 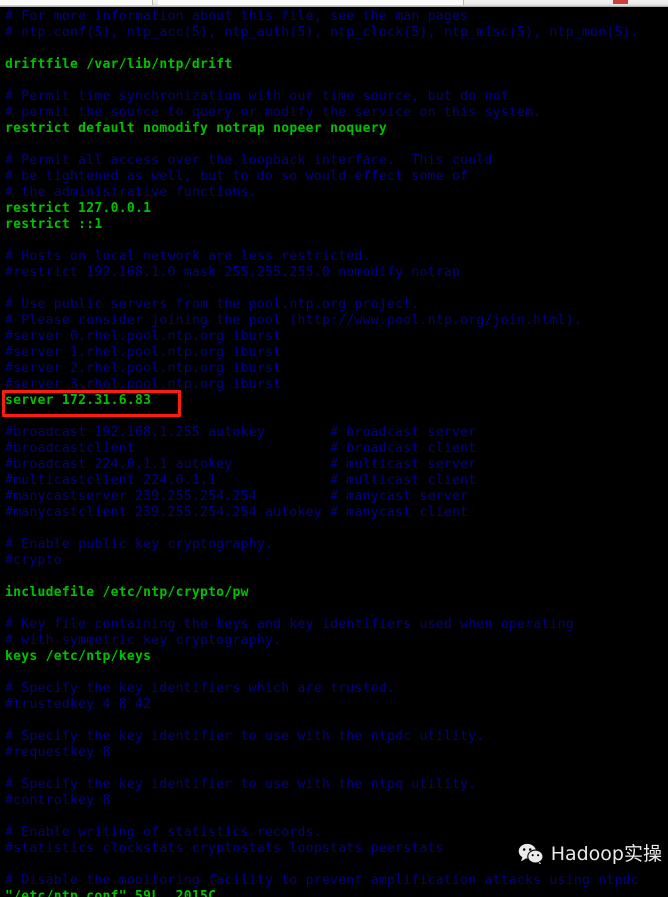 What do you see at coordinates (58, 752) in the screenshot?
I see `editor-line: #requestkey 8` at bounding box center [58, 752].